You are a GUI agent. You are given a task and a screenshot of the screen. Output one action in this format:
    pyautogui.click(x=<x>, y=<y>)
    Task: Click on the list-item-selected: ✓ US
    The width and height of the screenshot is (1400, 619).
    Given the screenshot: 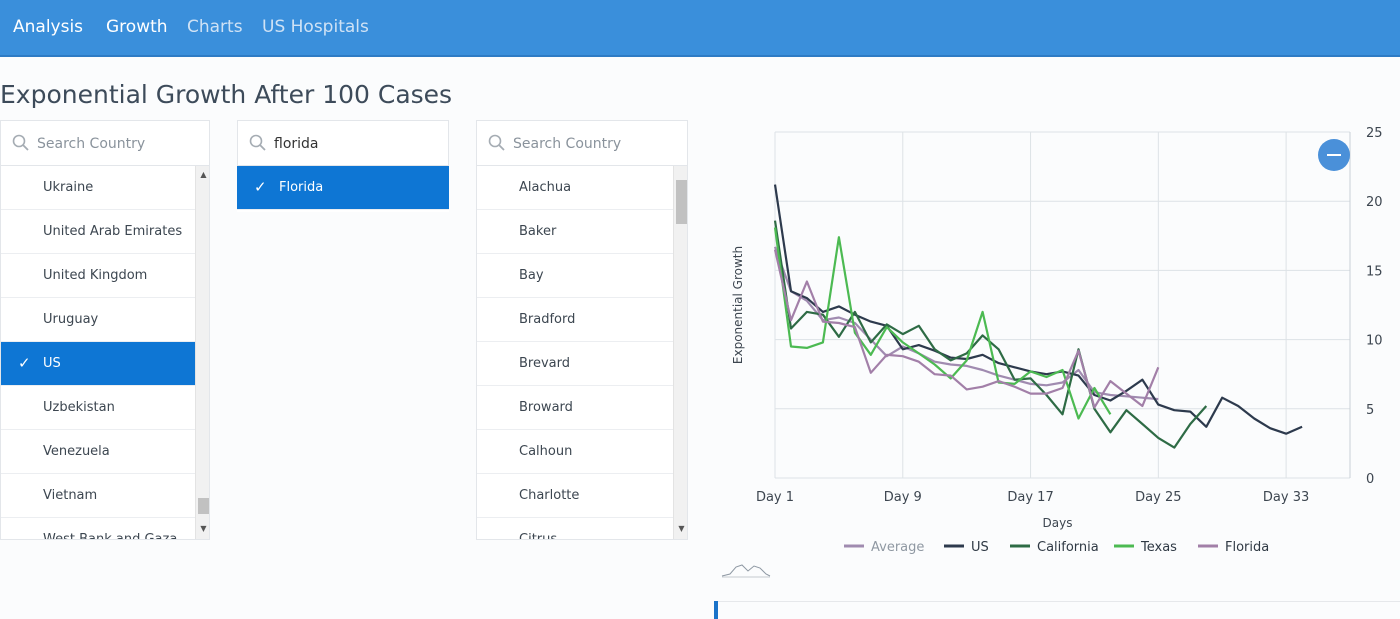 What is the action you would take?
    pyautogui.click(x=98, y=364)
    